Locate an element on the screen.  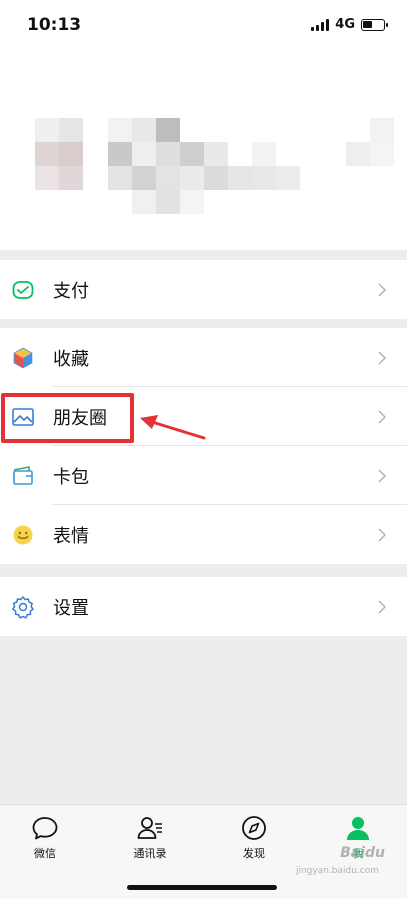
menu-item-pay: 支付 is located at coordinates (203, 289).